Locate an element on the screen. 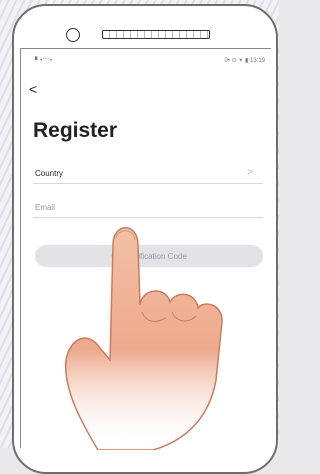 The height and width of the screenshot is (474, 320). country-label: Country is located at coordinates (49, 173).